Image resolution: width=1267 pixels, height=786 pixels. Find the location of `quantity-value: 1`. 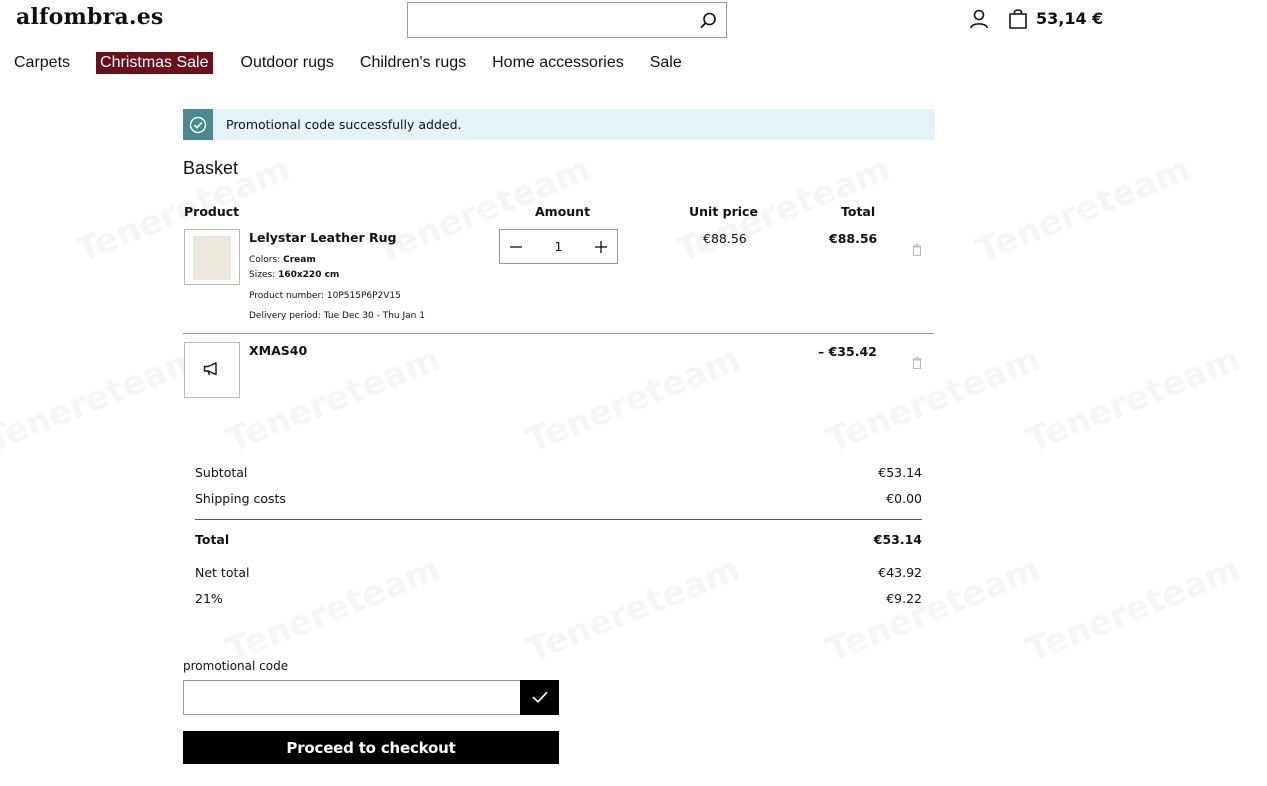

quantity-value: 1 is located at coordinates (559, 246).